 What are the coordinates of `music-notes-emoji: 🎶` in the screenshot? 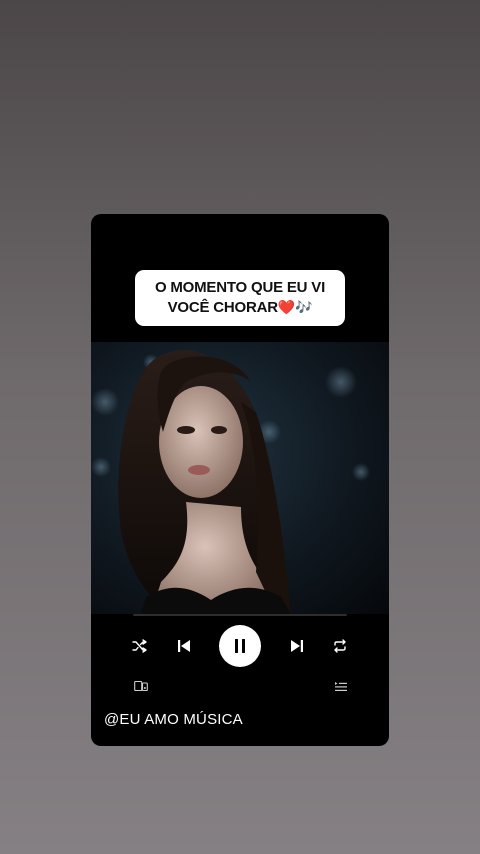 It's located at (304, 308).